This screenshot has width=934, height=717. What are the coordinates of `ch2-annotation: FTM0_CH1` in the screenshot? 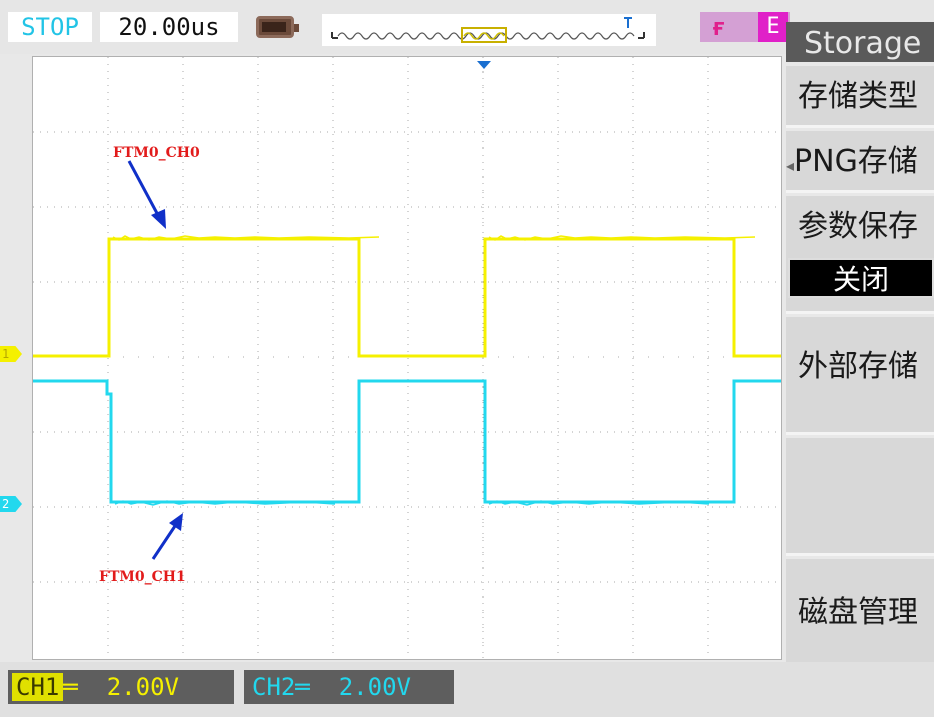 It's located at (142, 577).